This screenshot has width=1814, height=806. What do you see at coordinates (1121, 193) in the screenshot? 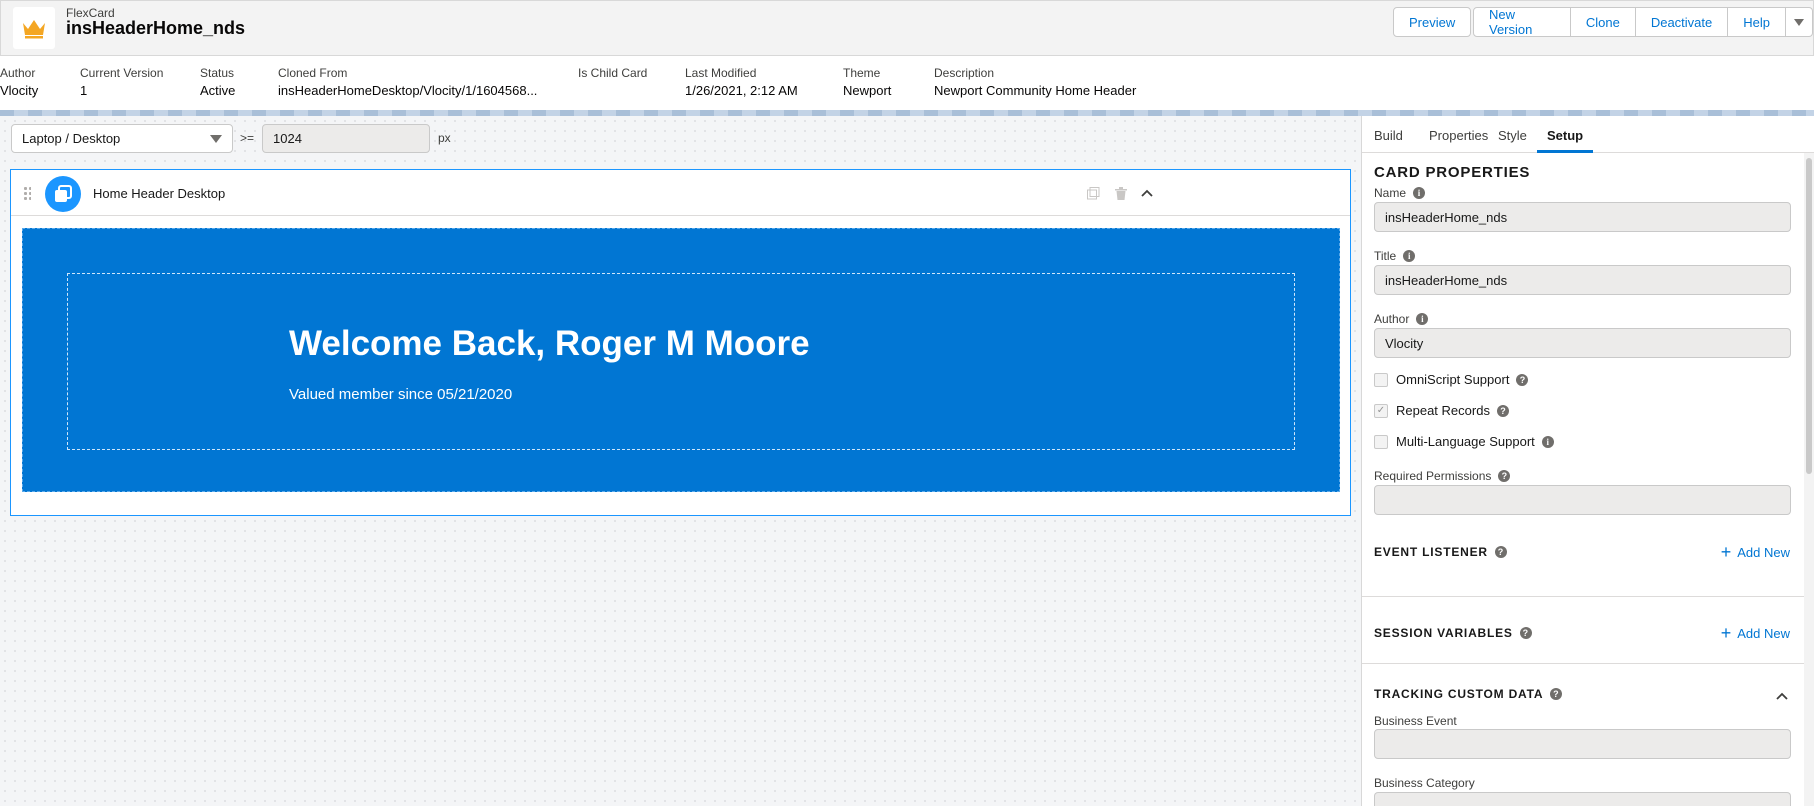
I see `delete-icon` at bounding box center [1121, 193].